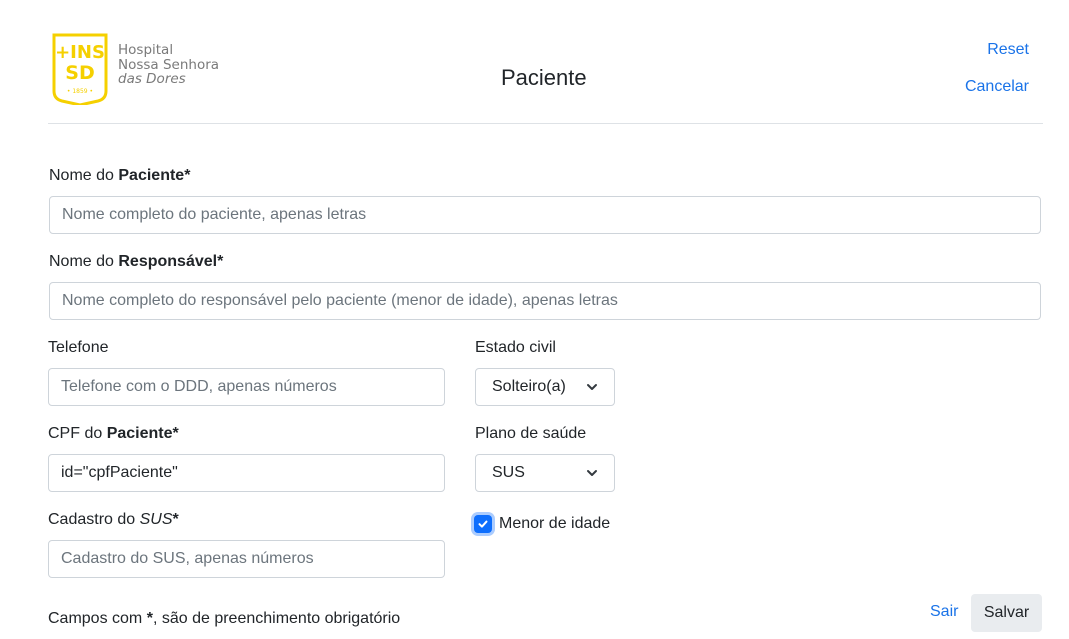 This screenshot has height=639, width=1069. What do you see at coordinates (997, 87) in the screenshot?
I see `cancel-link: Cancelar` at bounding box center [997, 87].